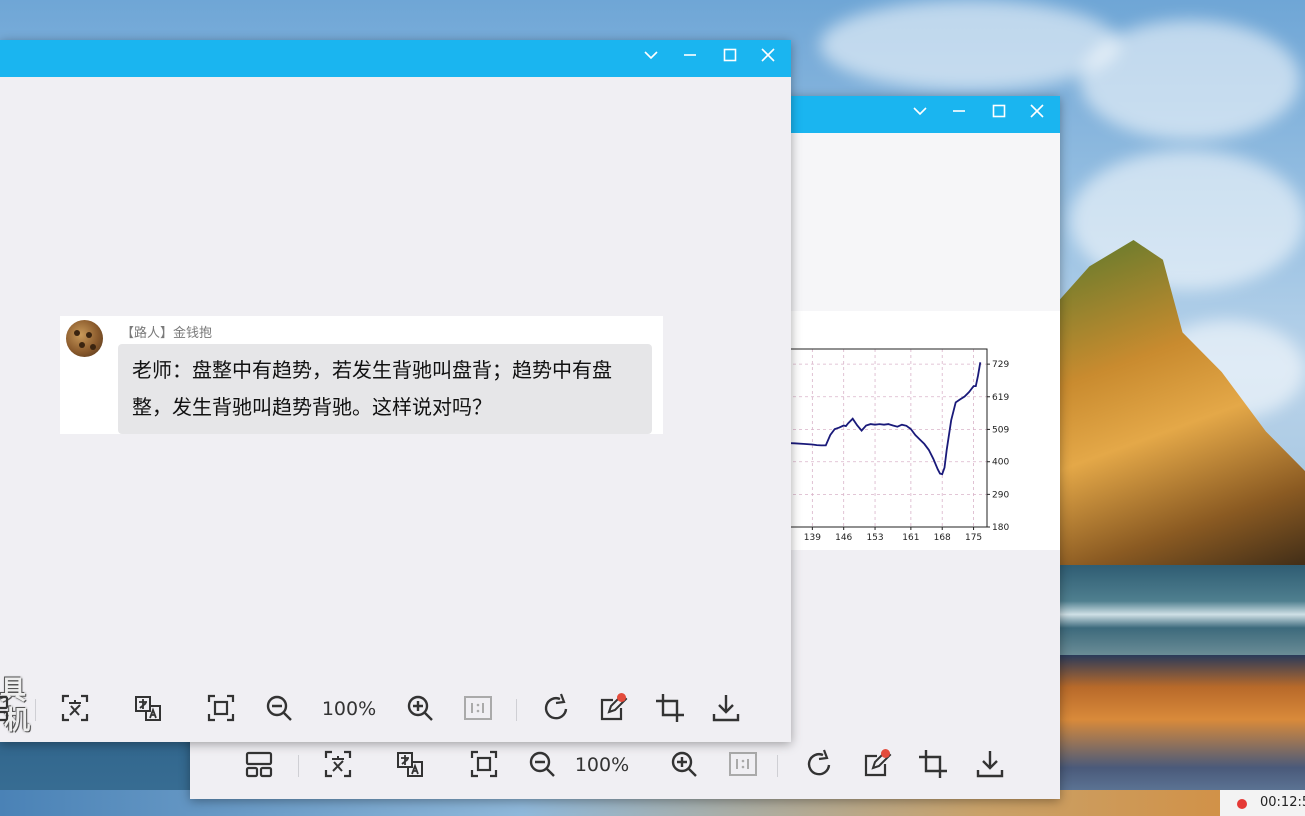 The image size is (1305, 816). What do you see at coordinates (1282, 802) in the screenshot?
I see `recording-time: 00:12:5` at bounding box center [1282, 802].